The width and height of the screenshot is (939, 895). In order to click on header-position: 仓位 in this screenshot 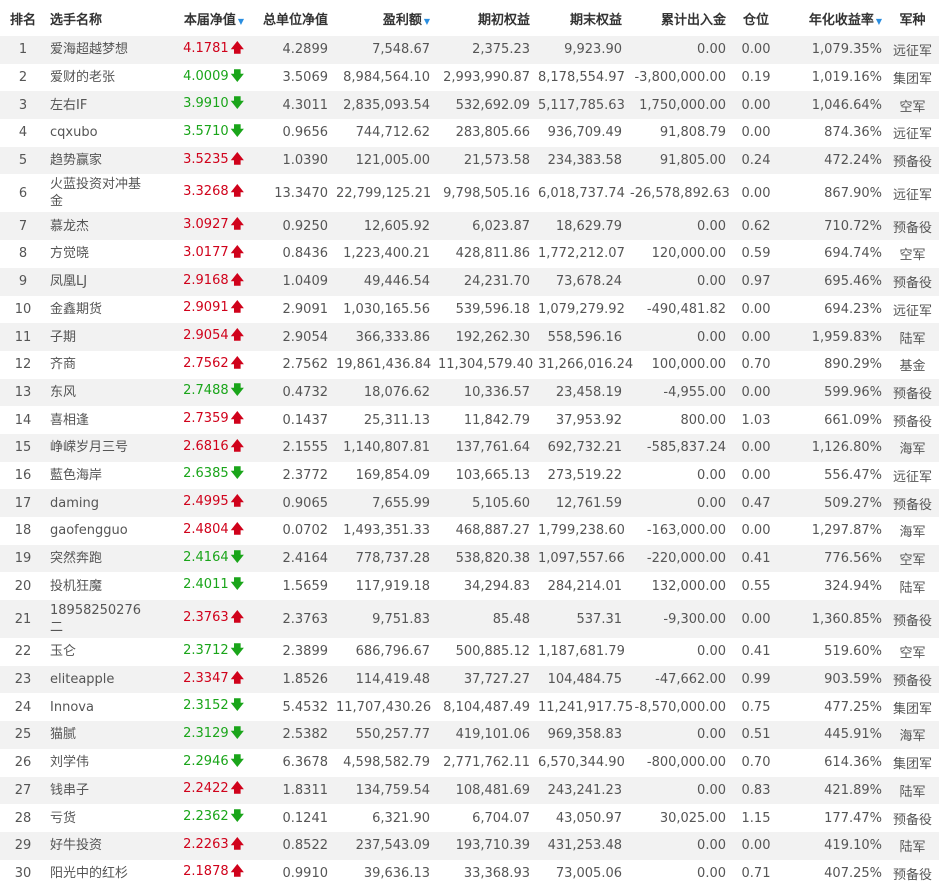, I will do `click(756, 18)`.